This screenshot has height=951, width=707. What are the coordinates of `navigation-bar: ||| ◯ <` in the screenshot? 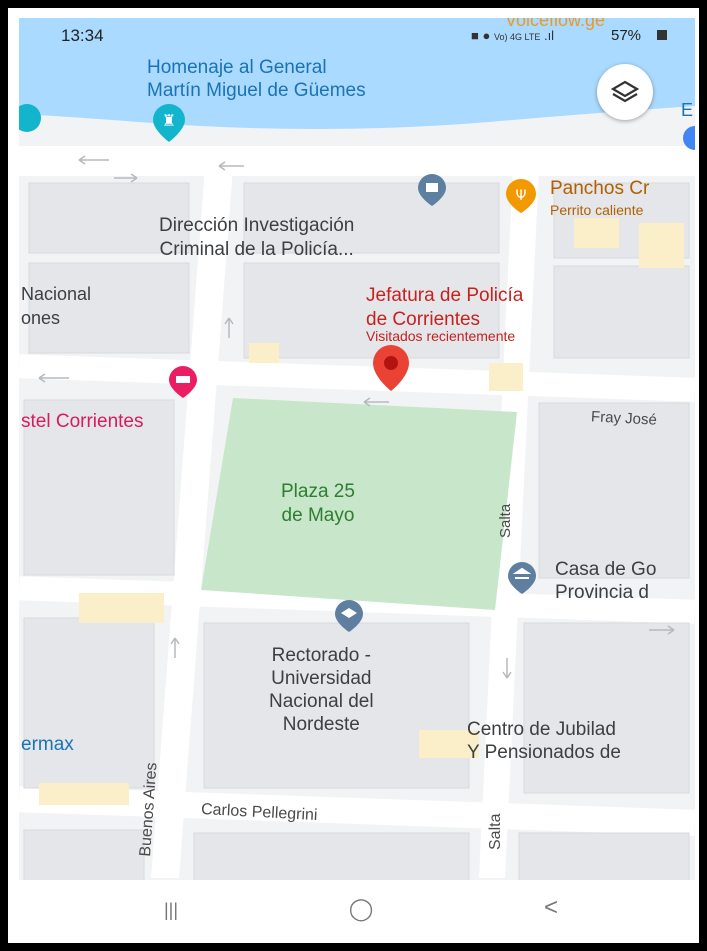 It's located at (357, 911).